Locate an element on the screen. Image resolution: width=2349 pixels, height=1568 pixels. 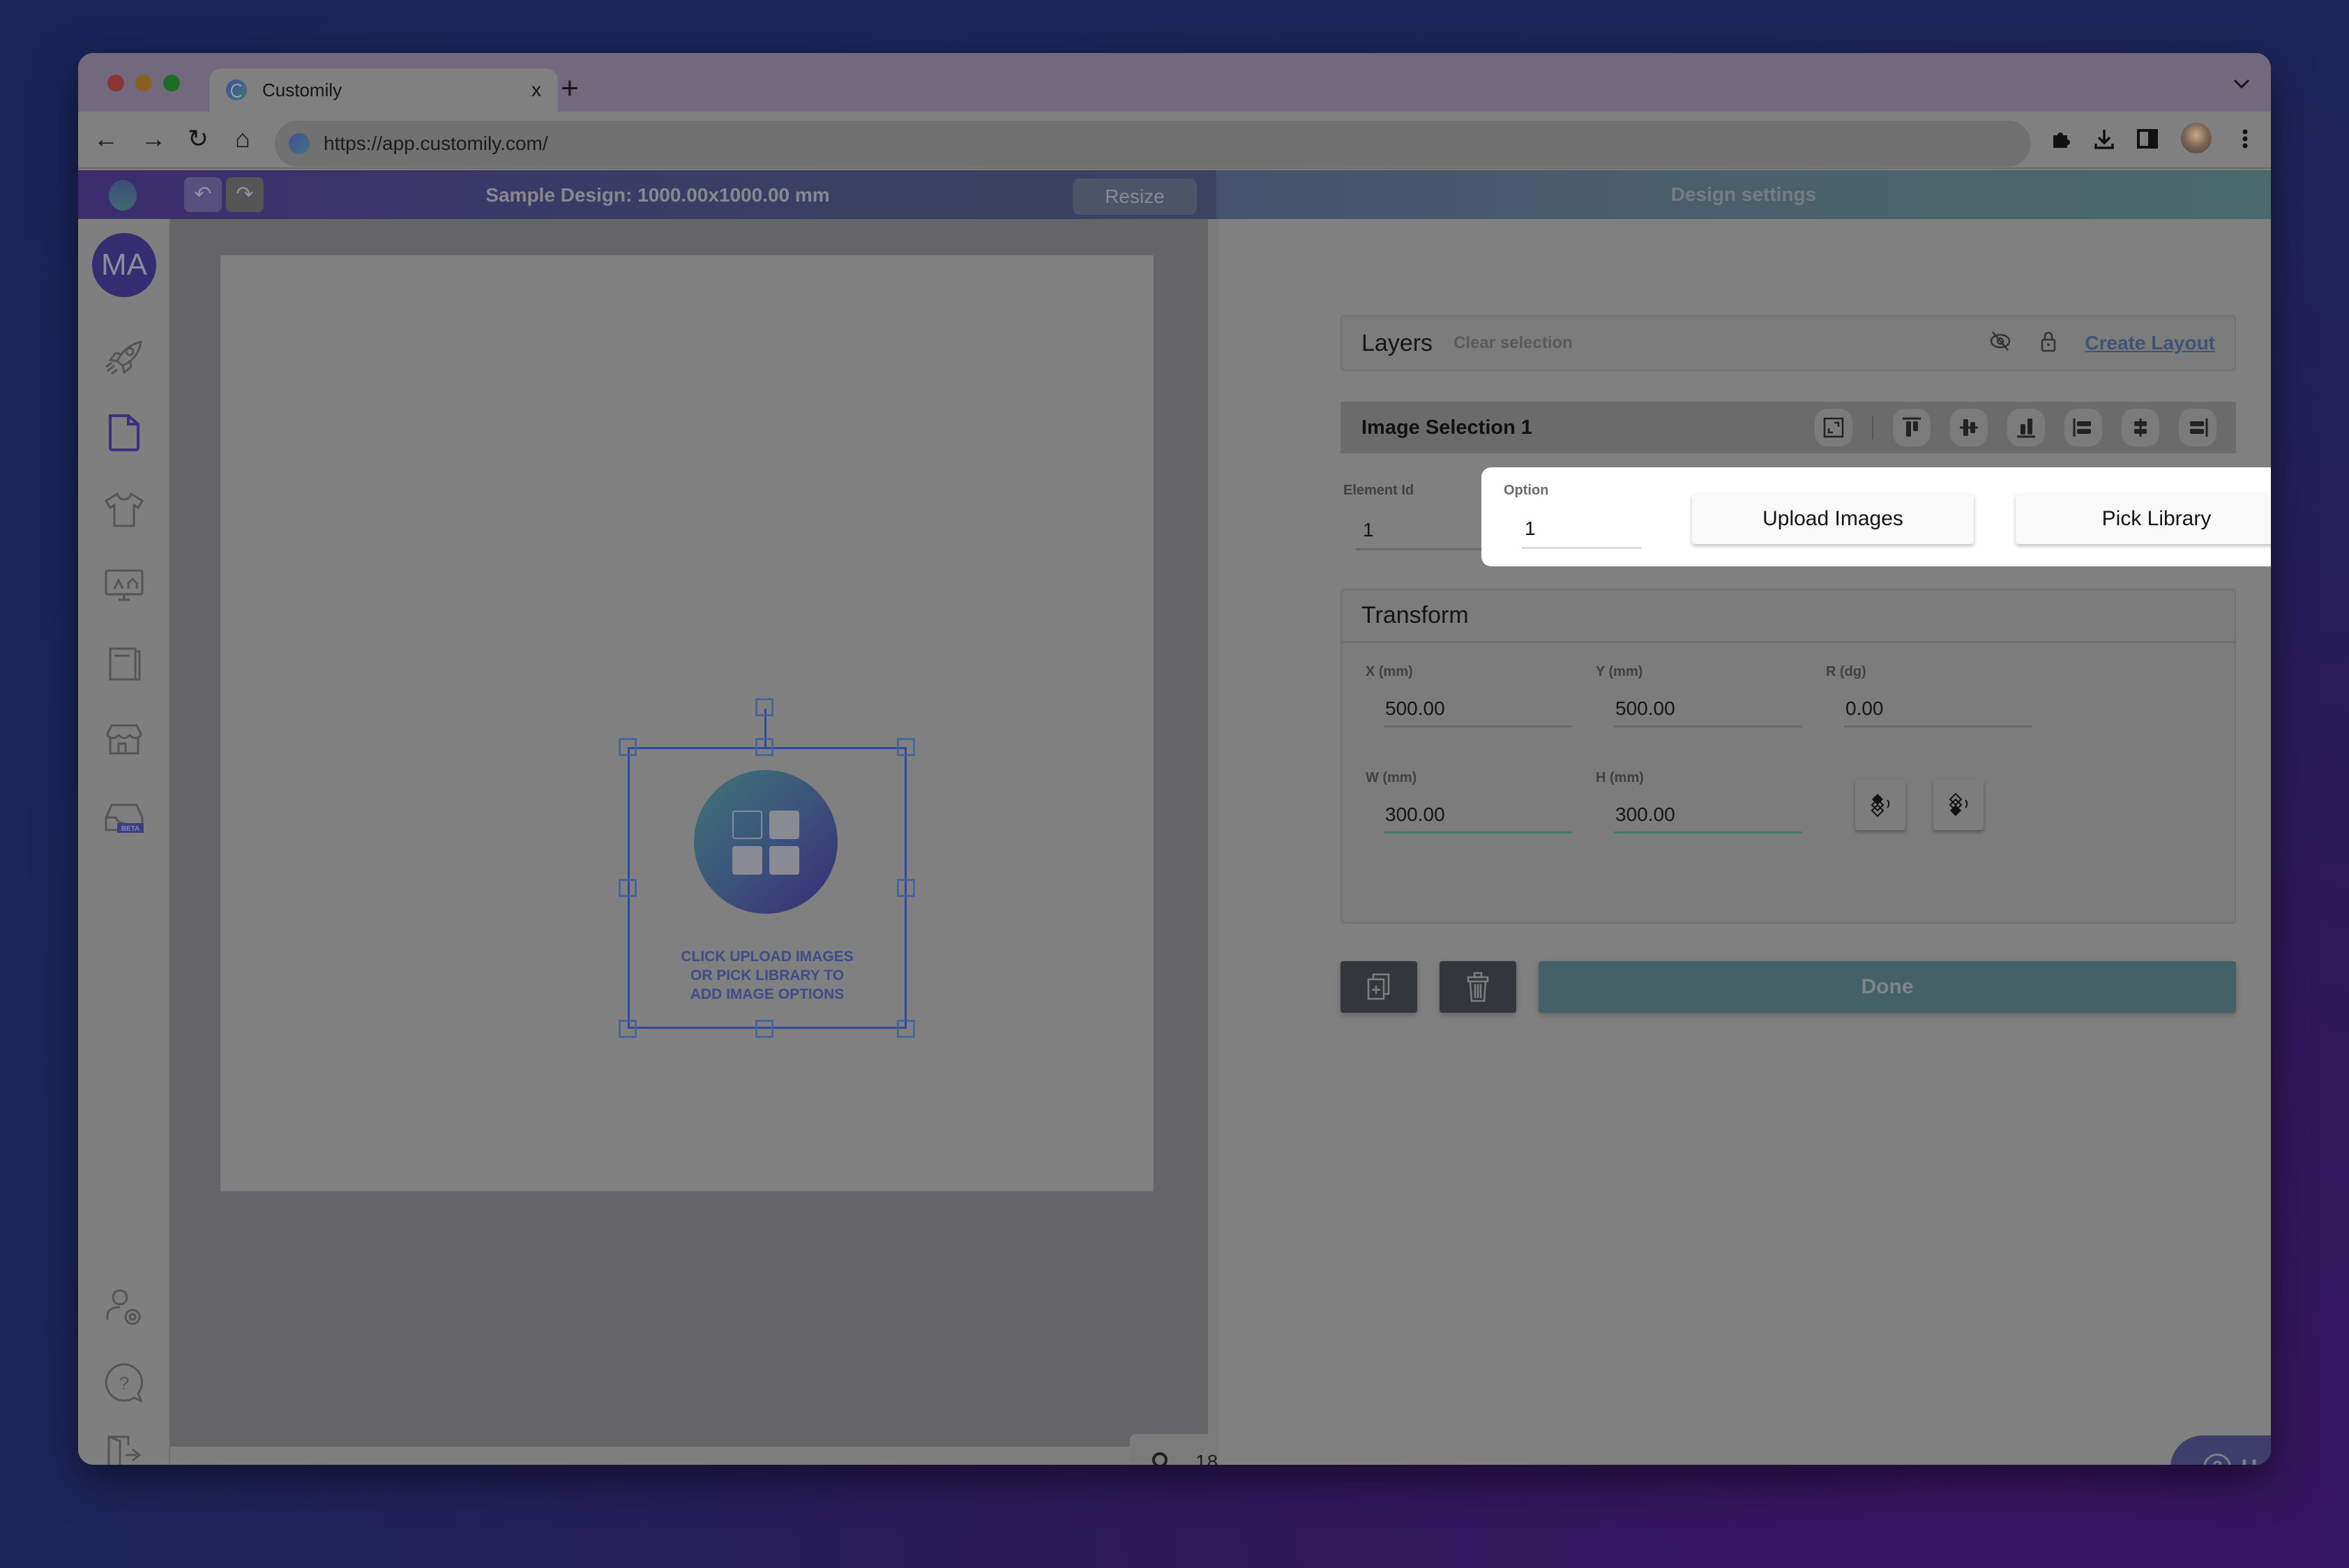
align-top-icon is located at coordinates (1912, 427).